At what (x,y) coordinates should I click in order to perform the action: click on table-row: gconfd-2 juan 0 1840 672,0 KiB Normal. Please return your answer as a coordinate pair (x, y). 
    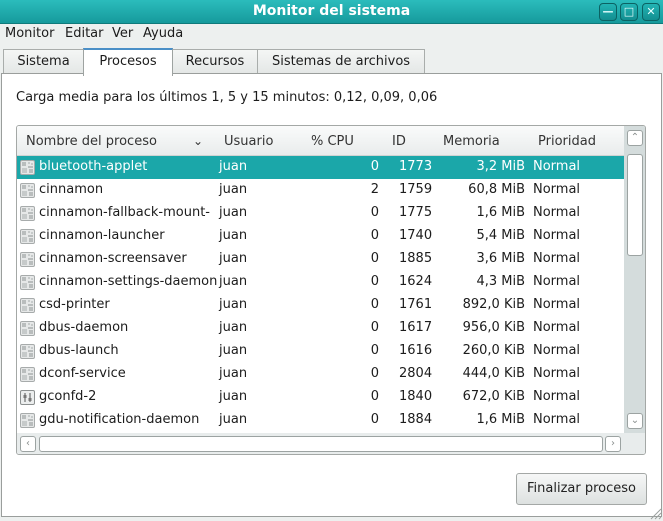
    Looking at the image, I should click on (320, 397).